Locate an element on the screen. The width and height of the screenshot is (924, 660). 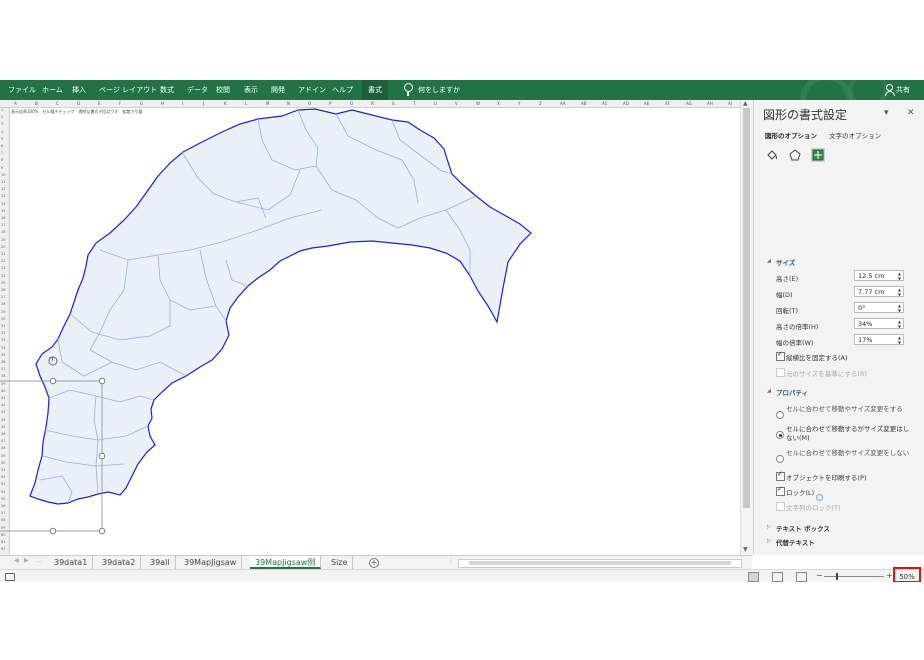
sheet-tab-39mapjigsaw-example: 39MapJigsaw例 is located at coordinates (286, 562).